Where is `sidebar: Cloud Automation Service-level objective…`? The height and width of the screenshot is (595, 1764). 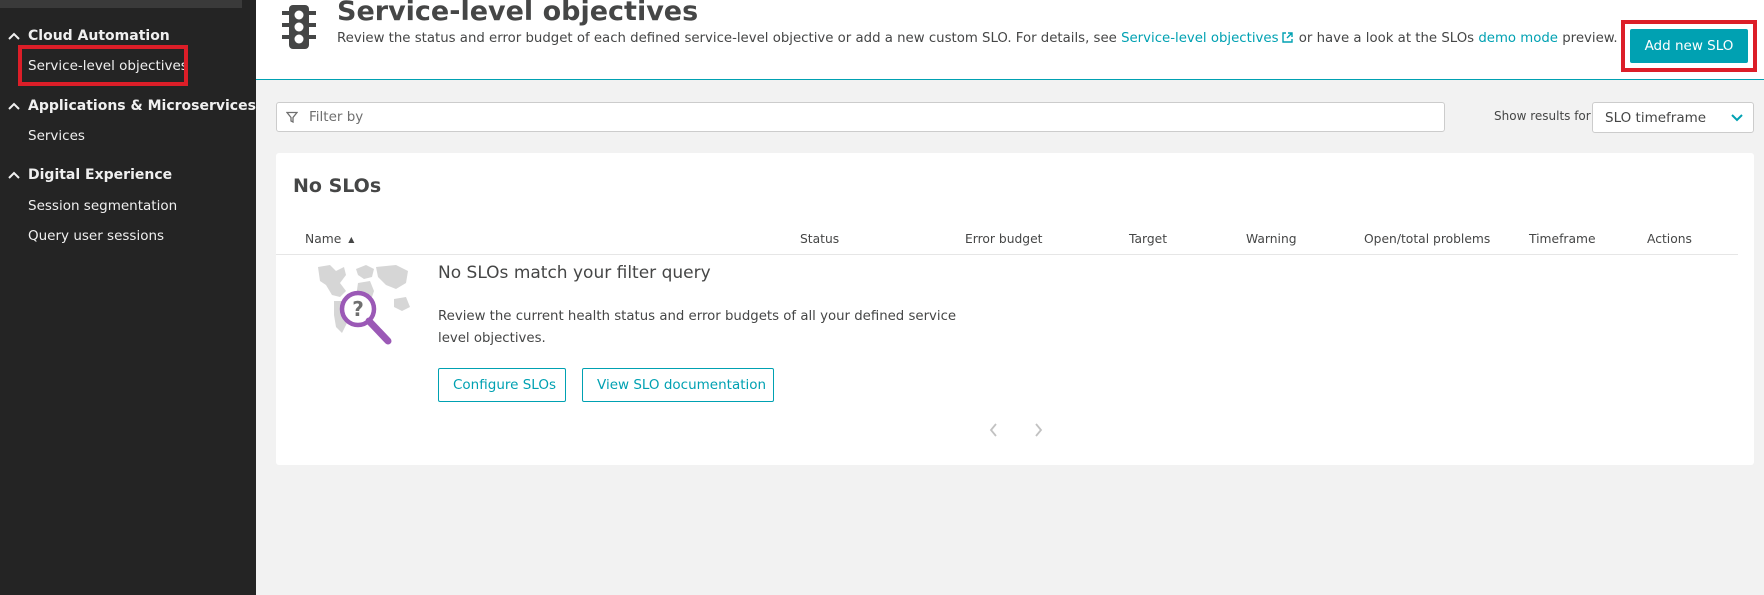 sidebar: Cloud Automation Service-level objective… is located at coordinates (128, 297).